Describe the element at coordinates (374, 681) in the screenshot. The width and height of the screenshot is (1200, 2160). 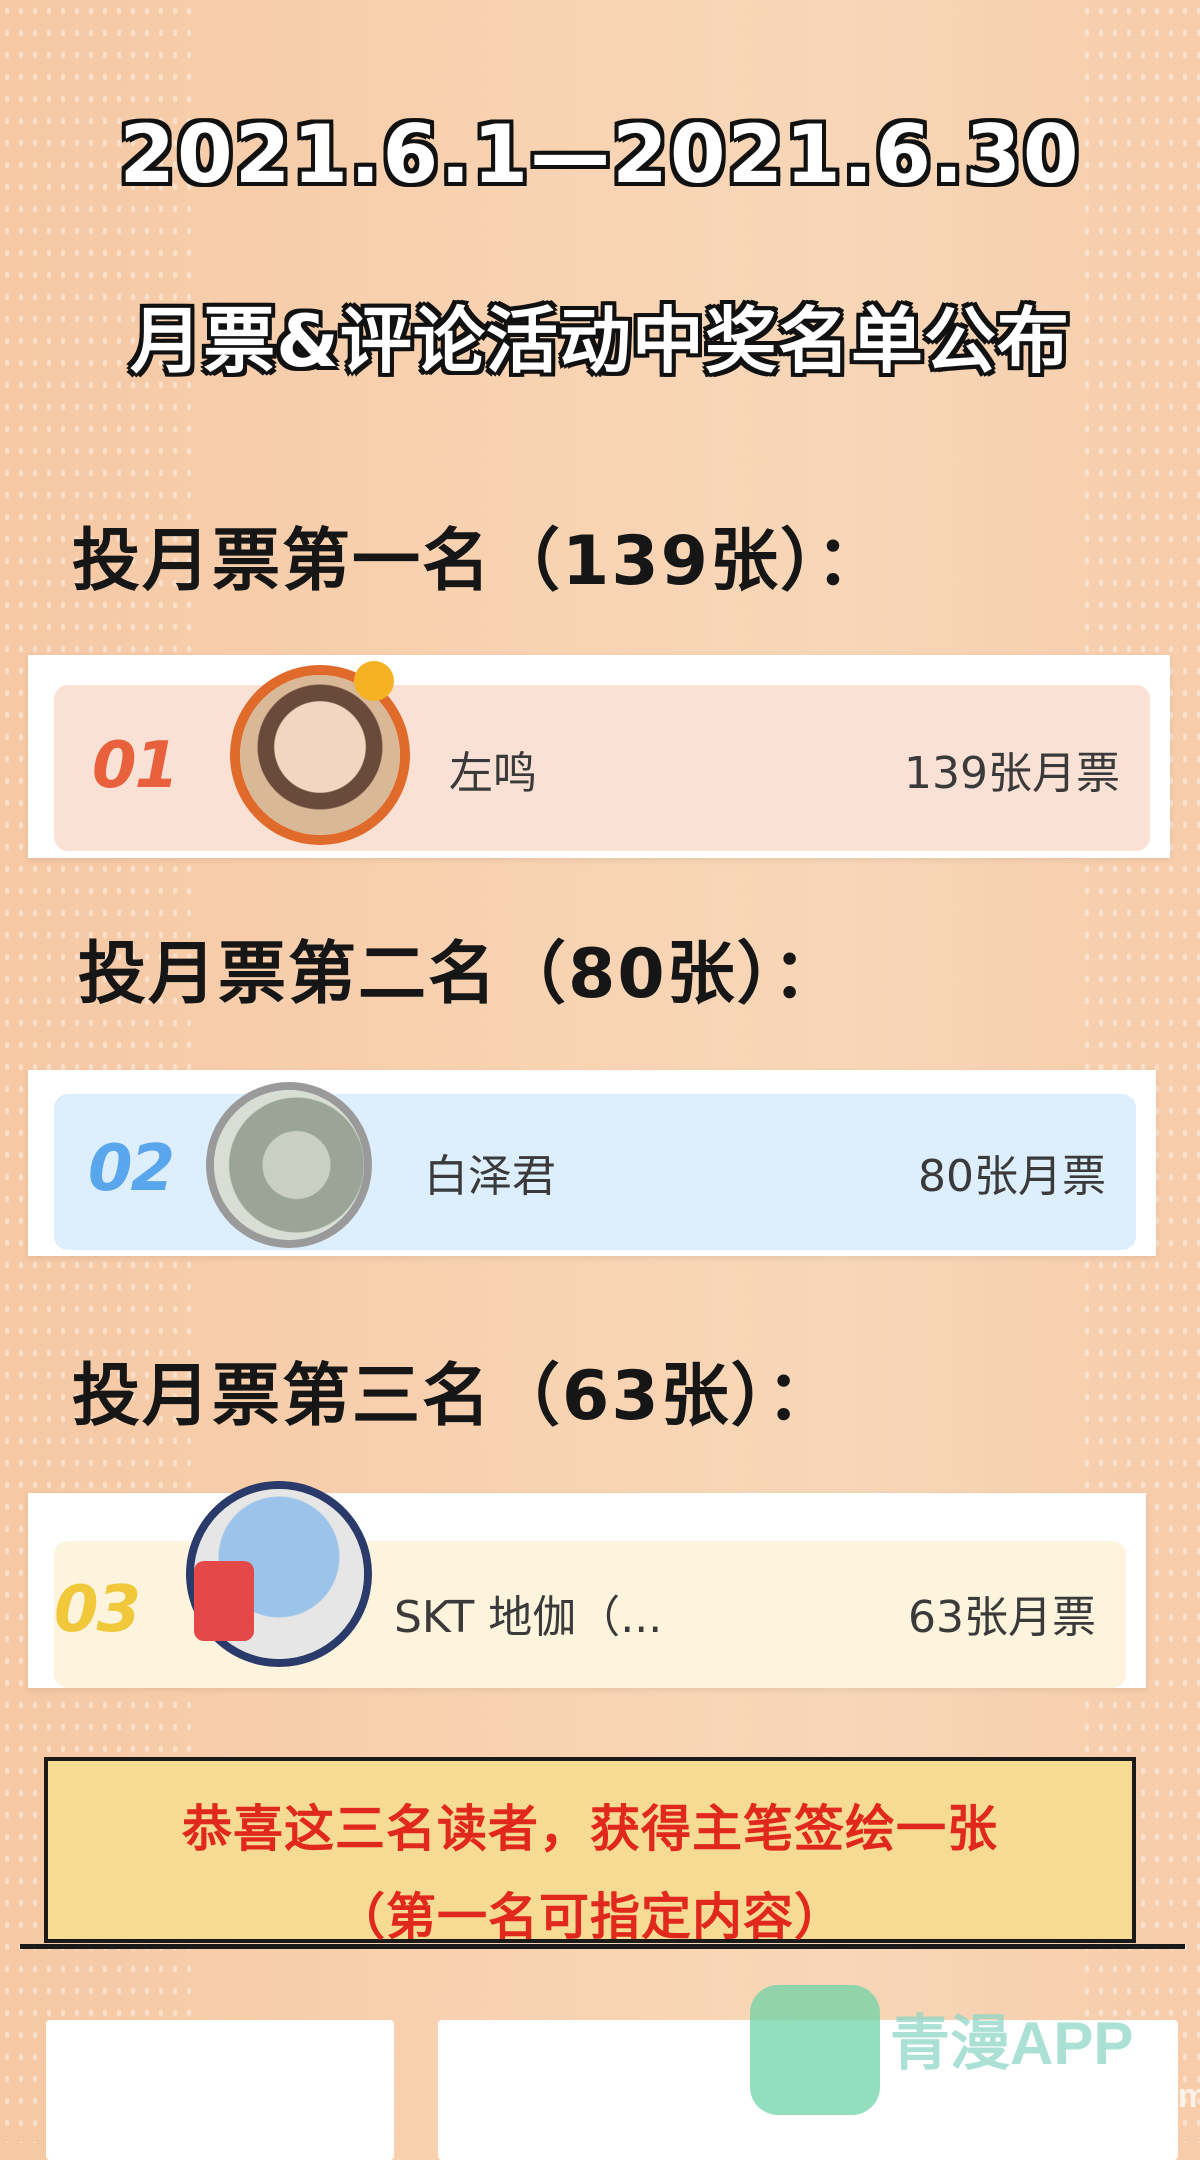
I see `orange-decoration-icon` at that location.